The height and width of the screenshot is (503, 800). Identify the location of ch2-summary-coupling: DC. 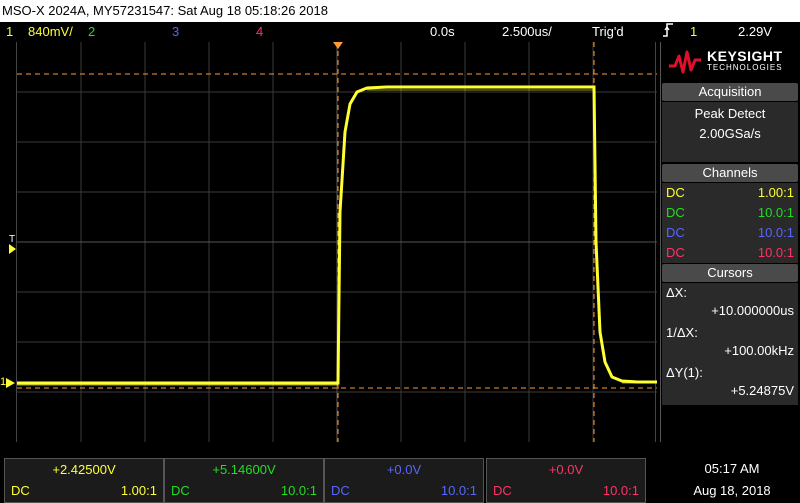
(180, 490).